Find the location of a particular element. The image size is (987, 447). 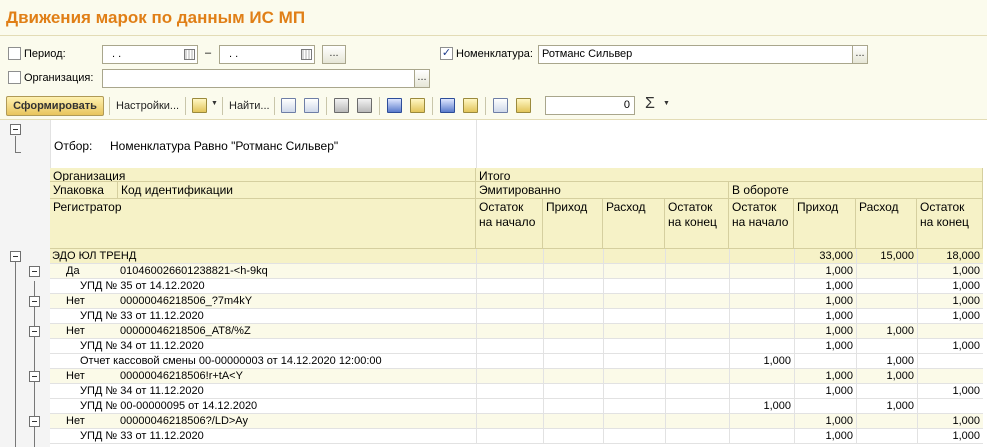

sum-field: 0 is located at coordinates (590, 105).